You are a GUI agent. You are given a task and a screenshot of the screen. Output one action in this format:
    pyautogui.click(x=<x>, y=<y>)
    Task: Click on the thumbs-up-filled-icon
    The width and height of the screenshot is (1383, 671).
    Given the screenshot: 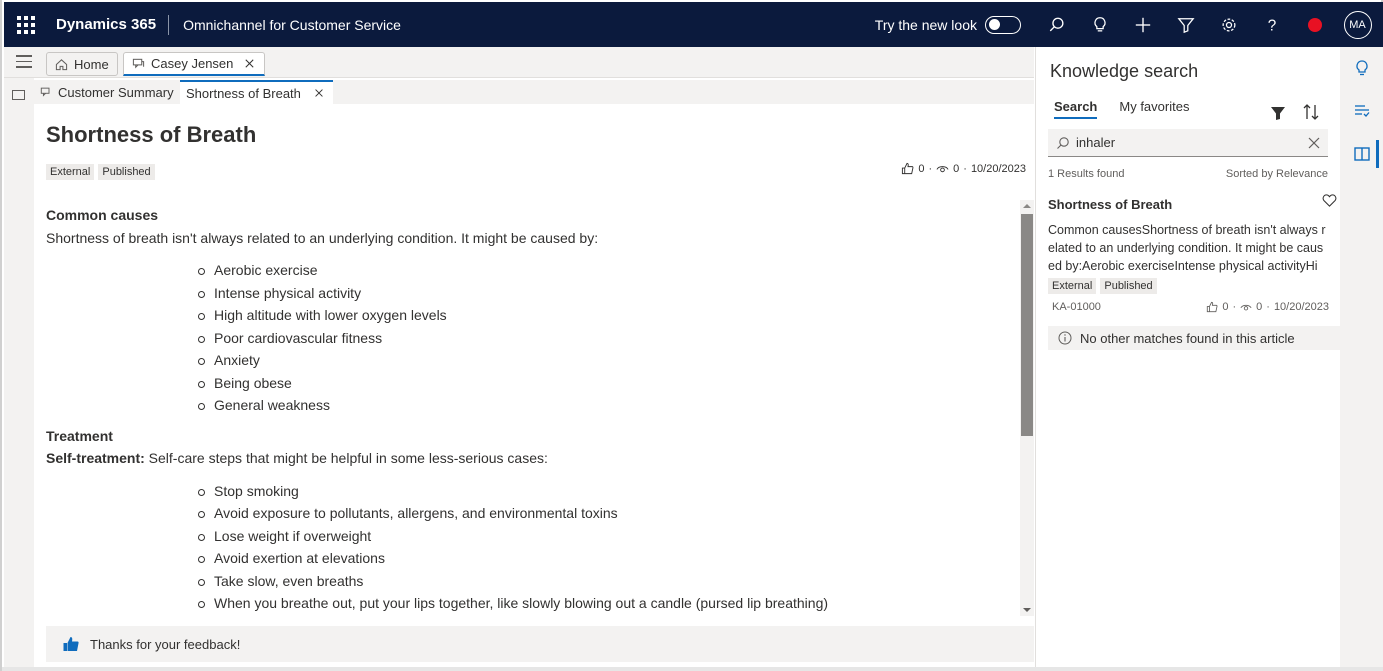 What is the action you would take?
    pyautogui.click(x=71, y=644)
    